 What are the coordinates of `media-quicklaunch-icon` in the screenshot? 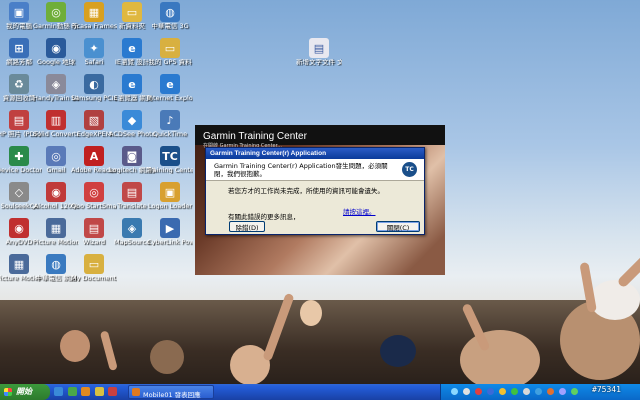 It's located at (86, 391).